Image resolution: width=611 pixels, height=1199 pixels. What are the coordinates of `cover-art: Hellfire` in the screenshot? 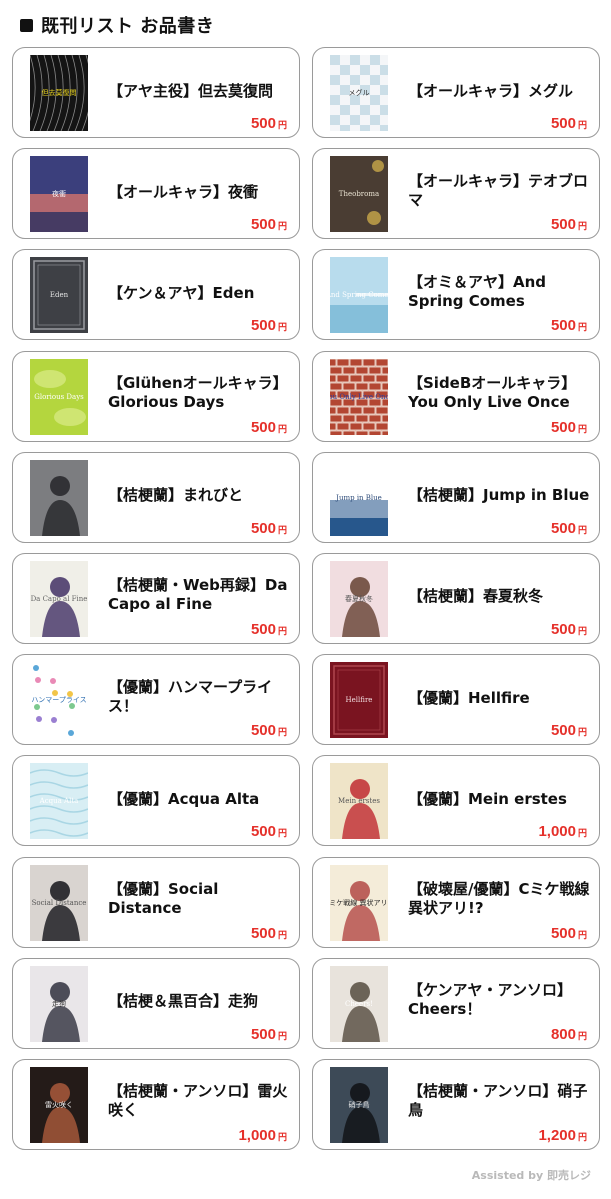 It's located at (359, 700).